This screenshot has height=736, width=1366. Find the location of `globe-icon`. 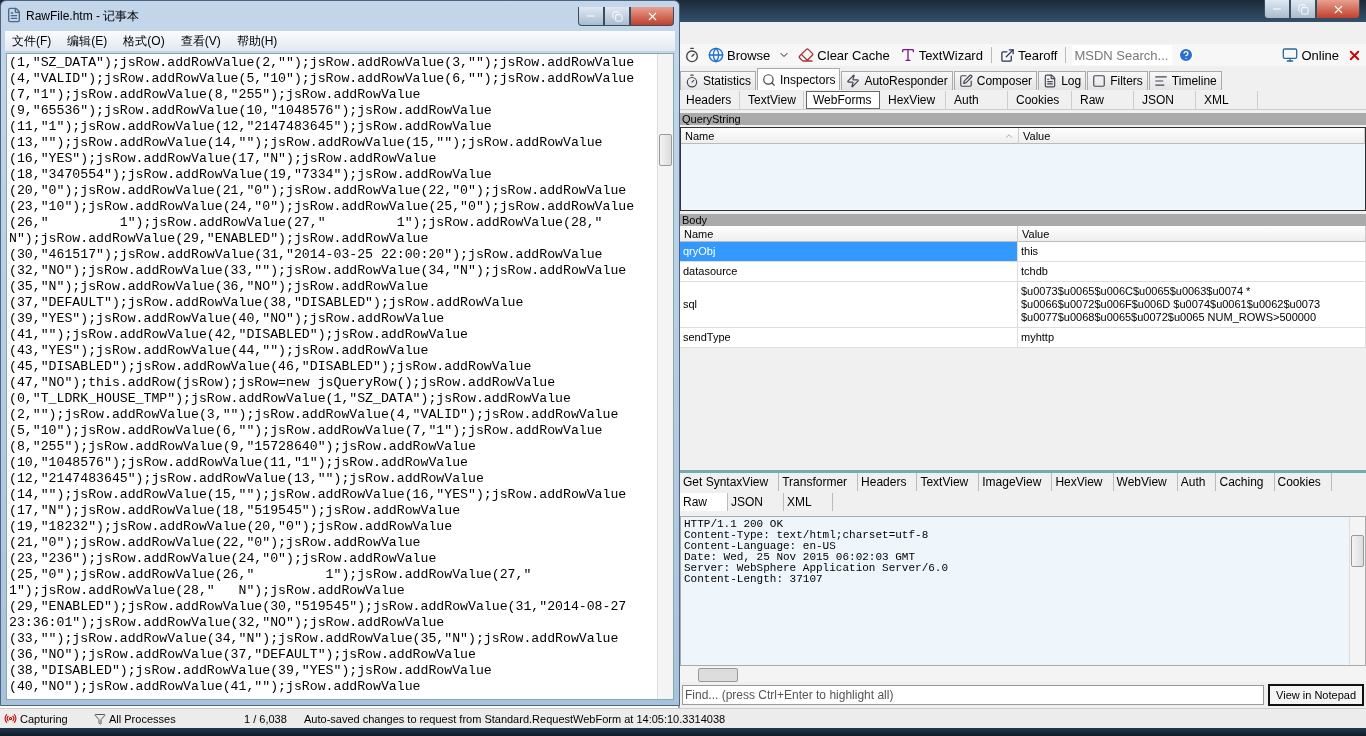

globe-icon is located at coordinates (716, 55).